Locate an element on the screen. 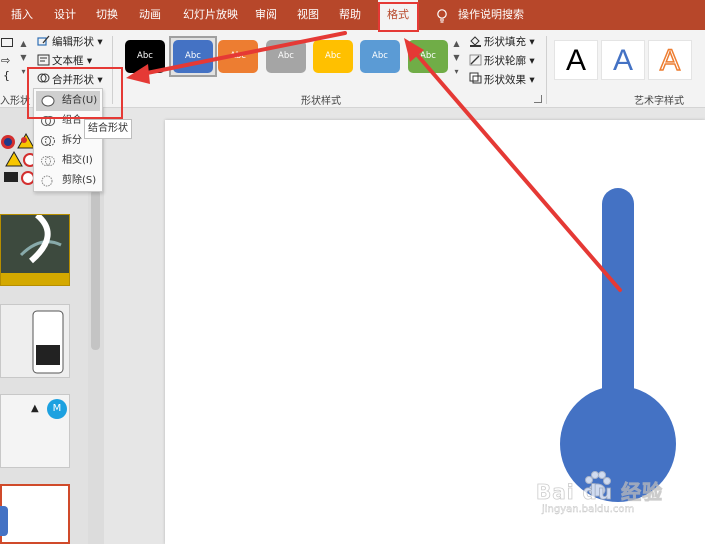 The image size is (705, 544). fragment-icon is located at coordinates (48, 141).